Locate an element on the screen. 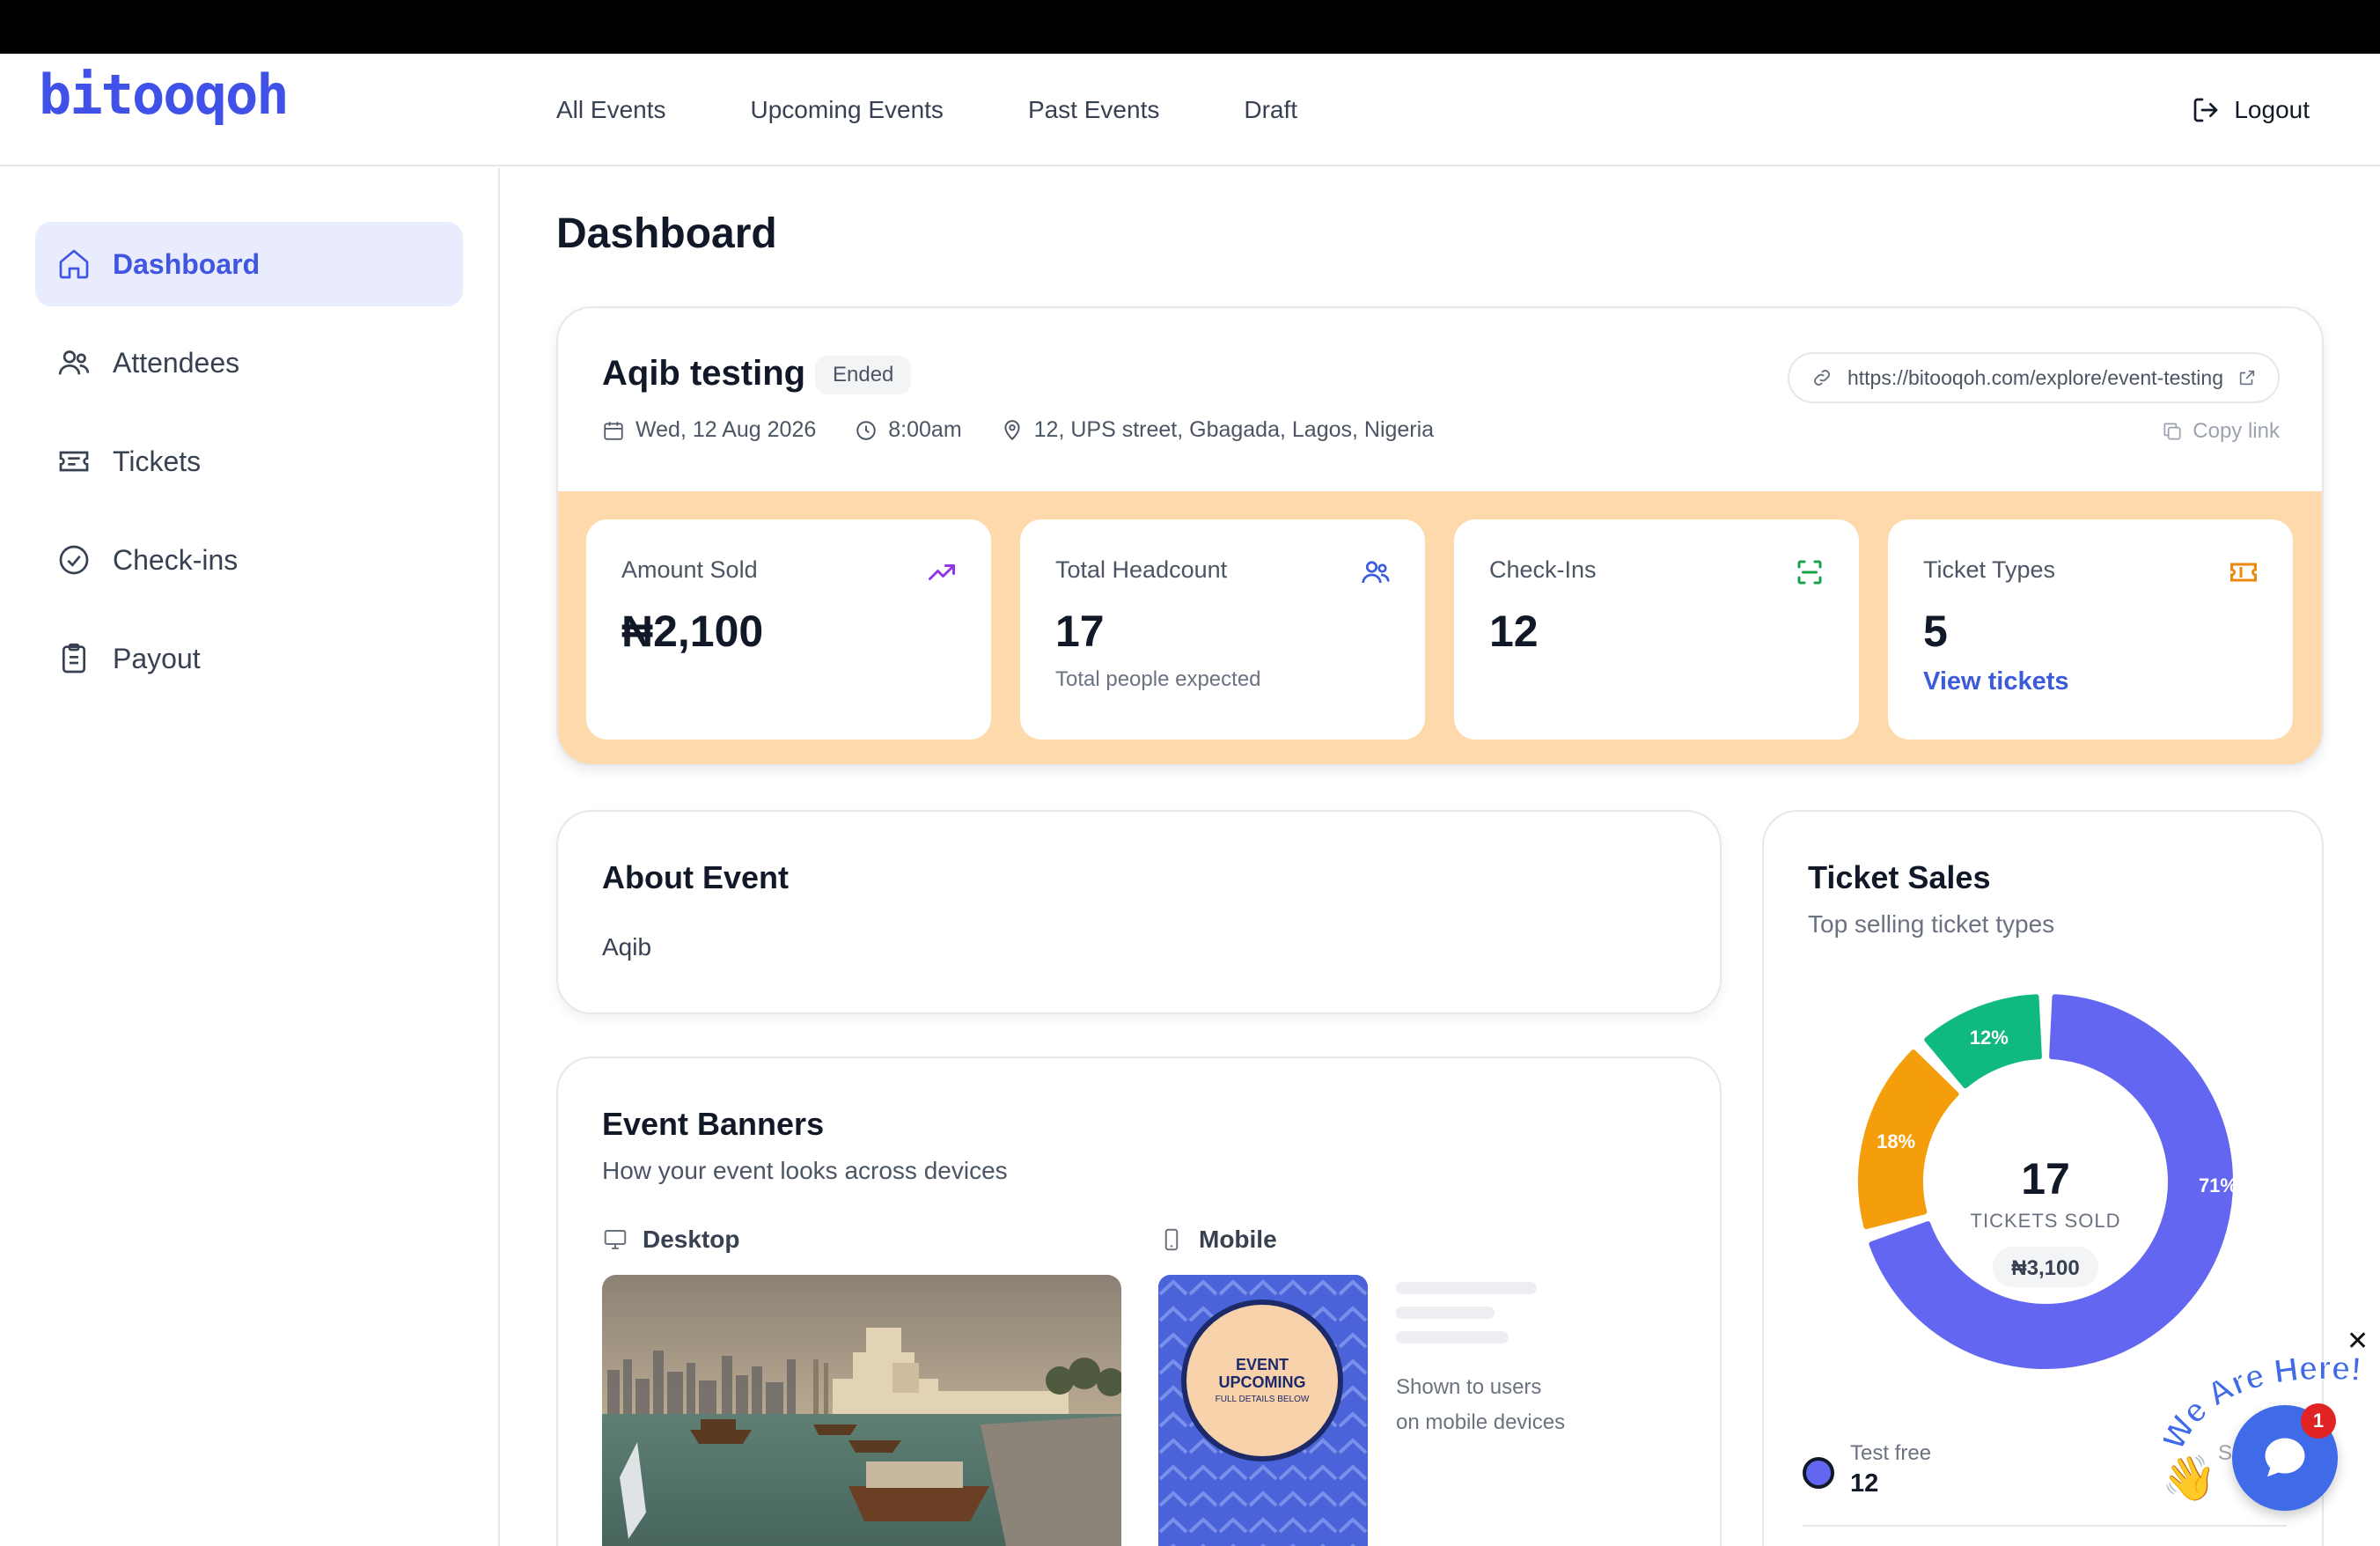 The height and width of the screenshot is (1546, 2380). sales-subtitle: Top selling ticket types is located at coordinates (1931, 924).